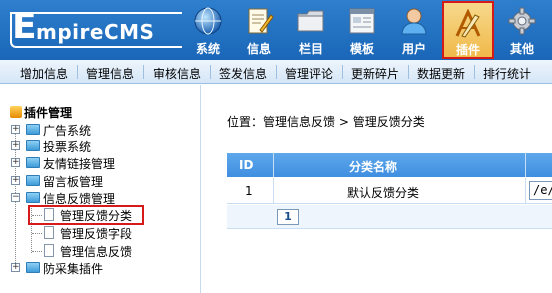 This screenshot has height=293, width=552. I want to click on nav-info: 信息, so click(259, 30).